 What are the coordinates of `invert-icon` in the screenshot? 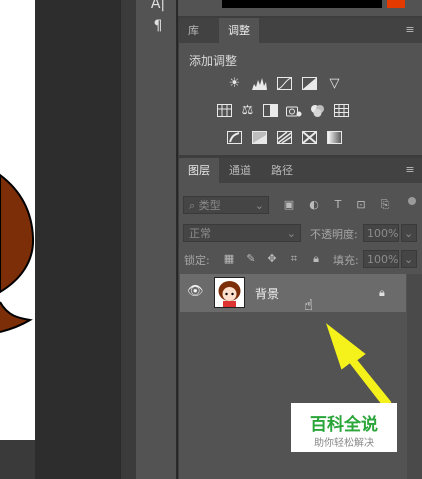 It's located at (234, 137).